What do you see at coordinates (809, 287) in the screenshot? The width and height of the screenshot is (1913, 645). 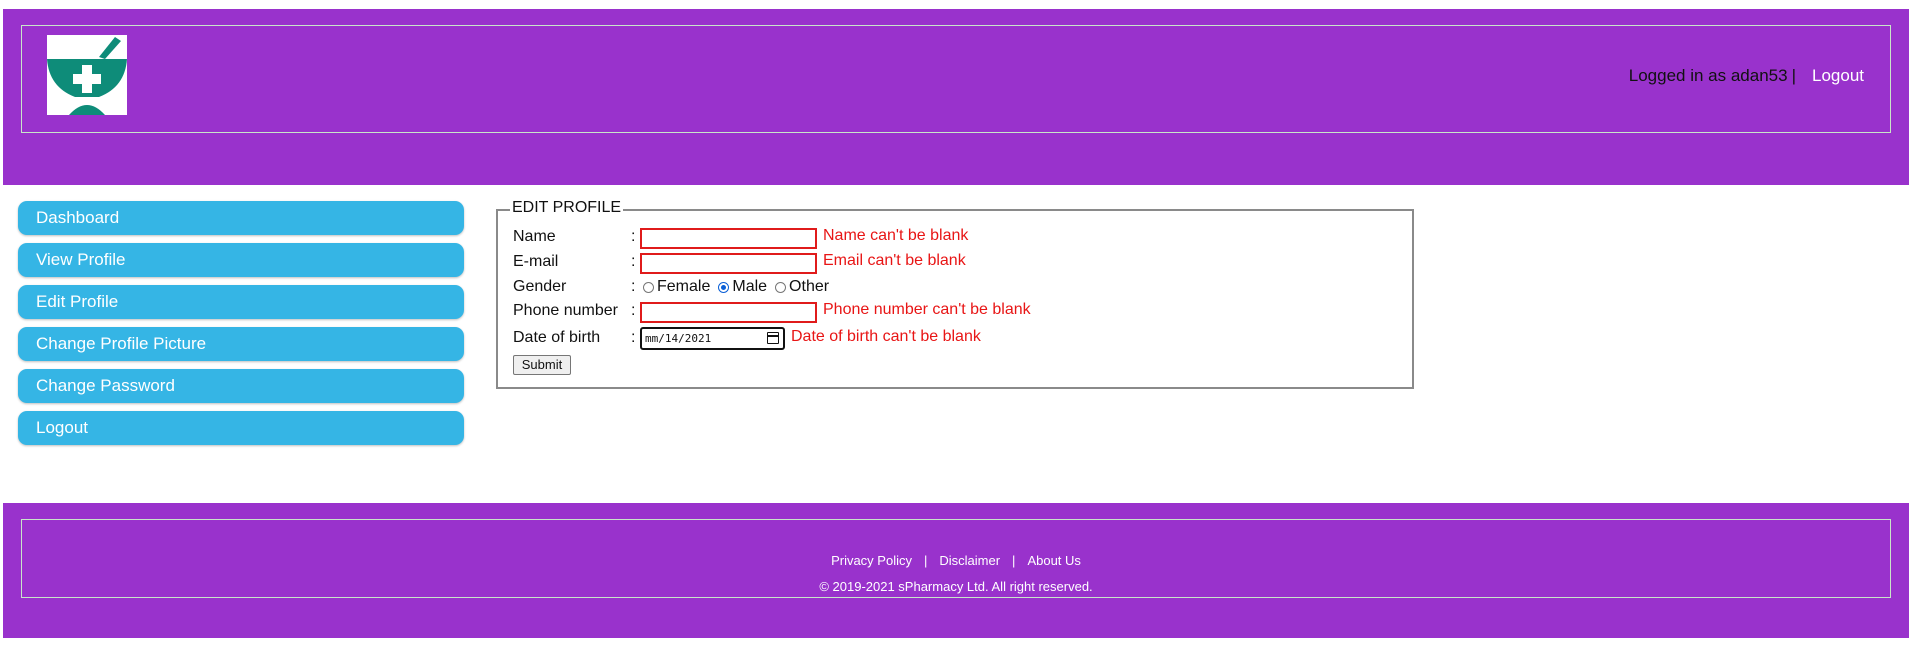 I see `gender-other-label: Other` at bounding box center [809, 287].